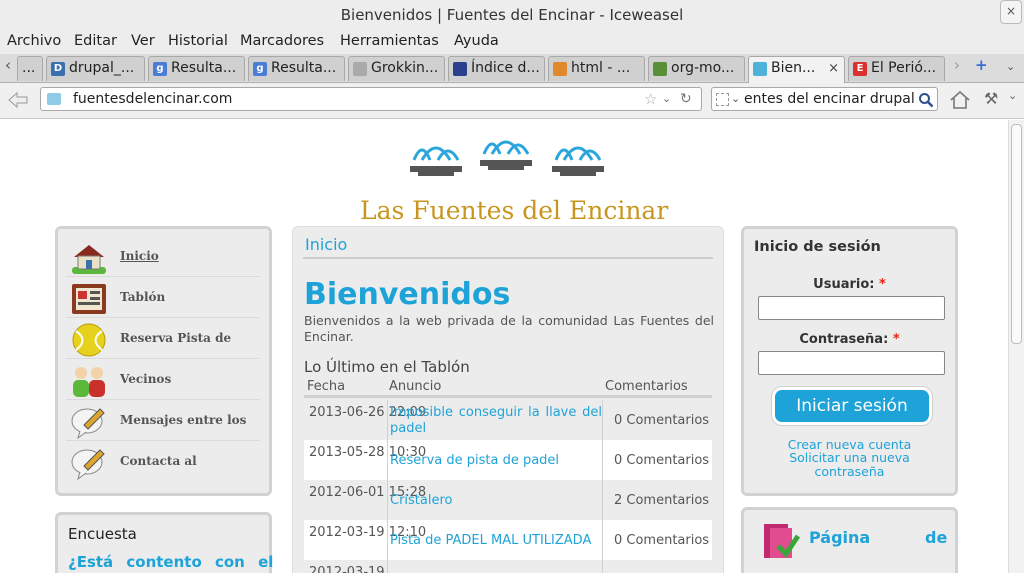 The height and width of the screenshot is (573, 1024). Describe the element at coordinates (163, 257) in the screenshot. I see `sidebar-item-inicio: Inicio` at that location.